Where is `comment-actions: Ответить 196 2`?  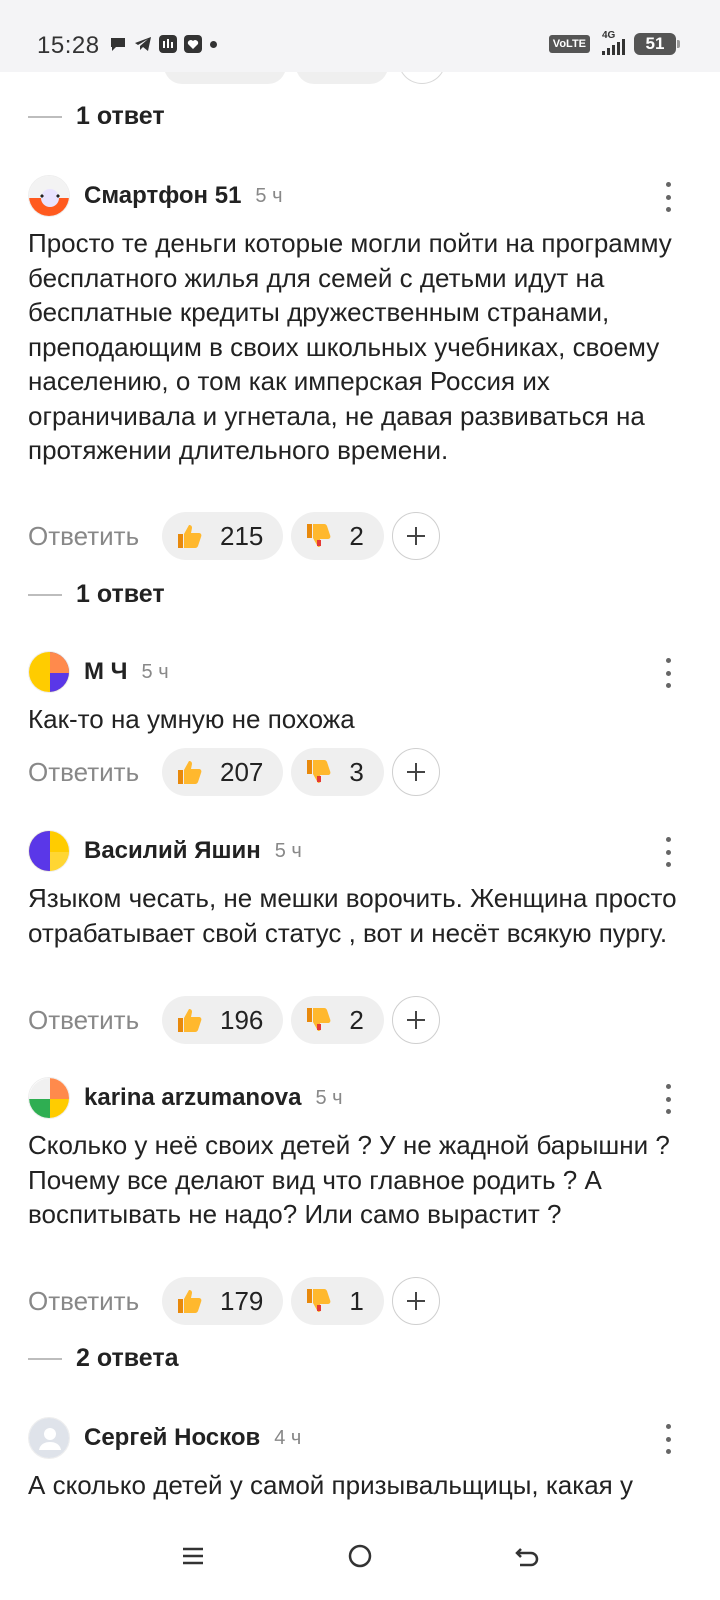
comment-actions: Ответить 196 2 is located at coordinates (234, 1020).